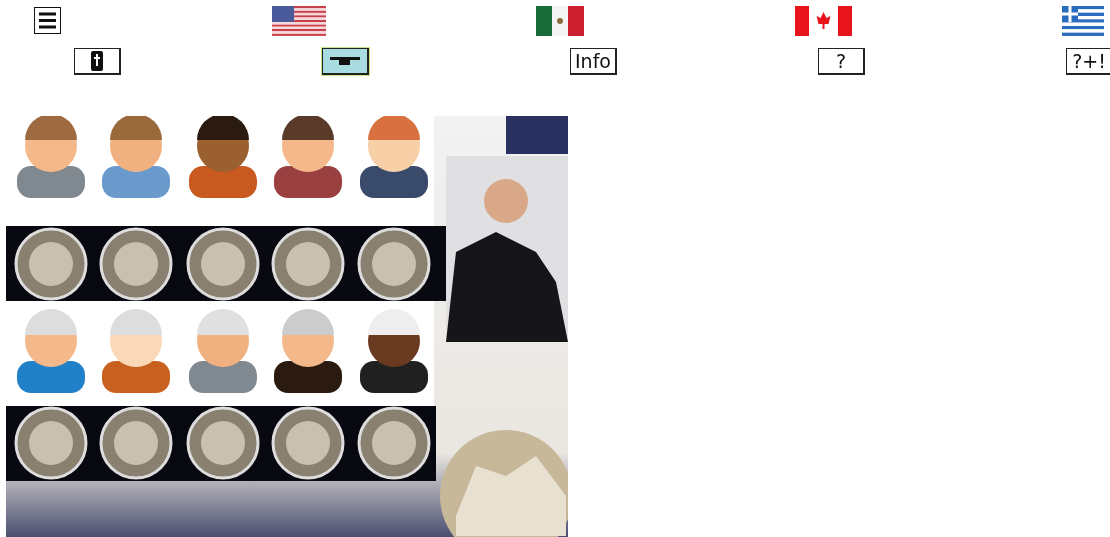  I want to click on mexico-flag-icon, so click(560, 20).